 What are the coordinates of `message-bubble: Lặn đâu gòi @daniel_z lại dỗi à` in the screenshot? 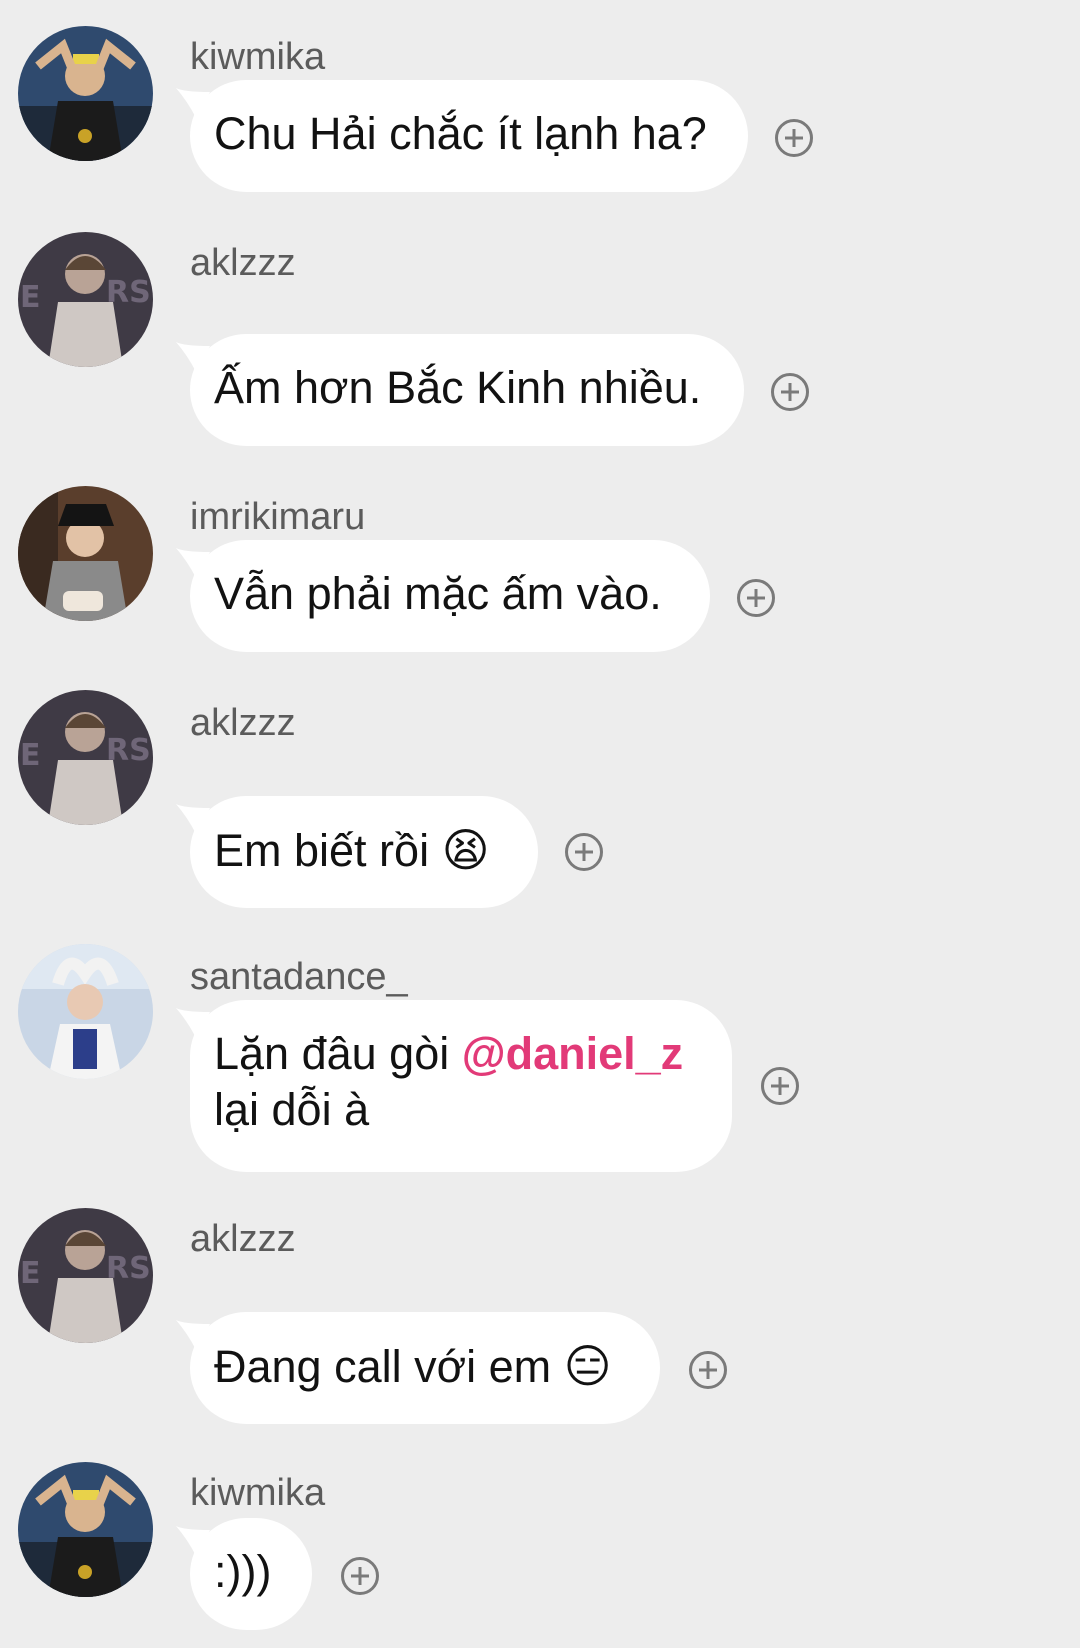 It's located at (454, 1086).